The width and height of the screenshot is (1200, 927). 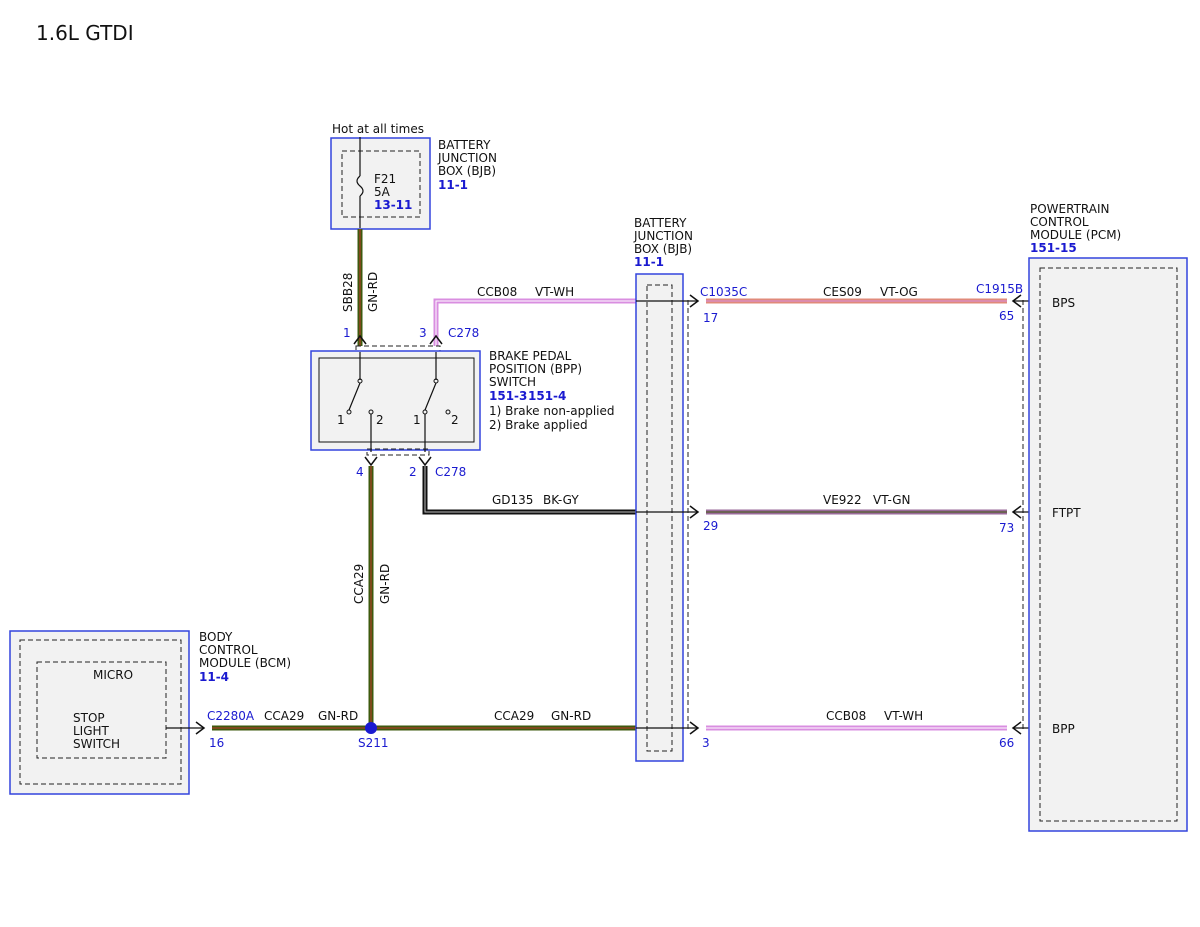 I want to click on fuse-ref-link: 13-11, so click(x=393, y=205).